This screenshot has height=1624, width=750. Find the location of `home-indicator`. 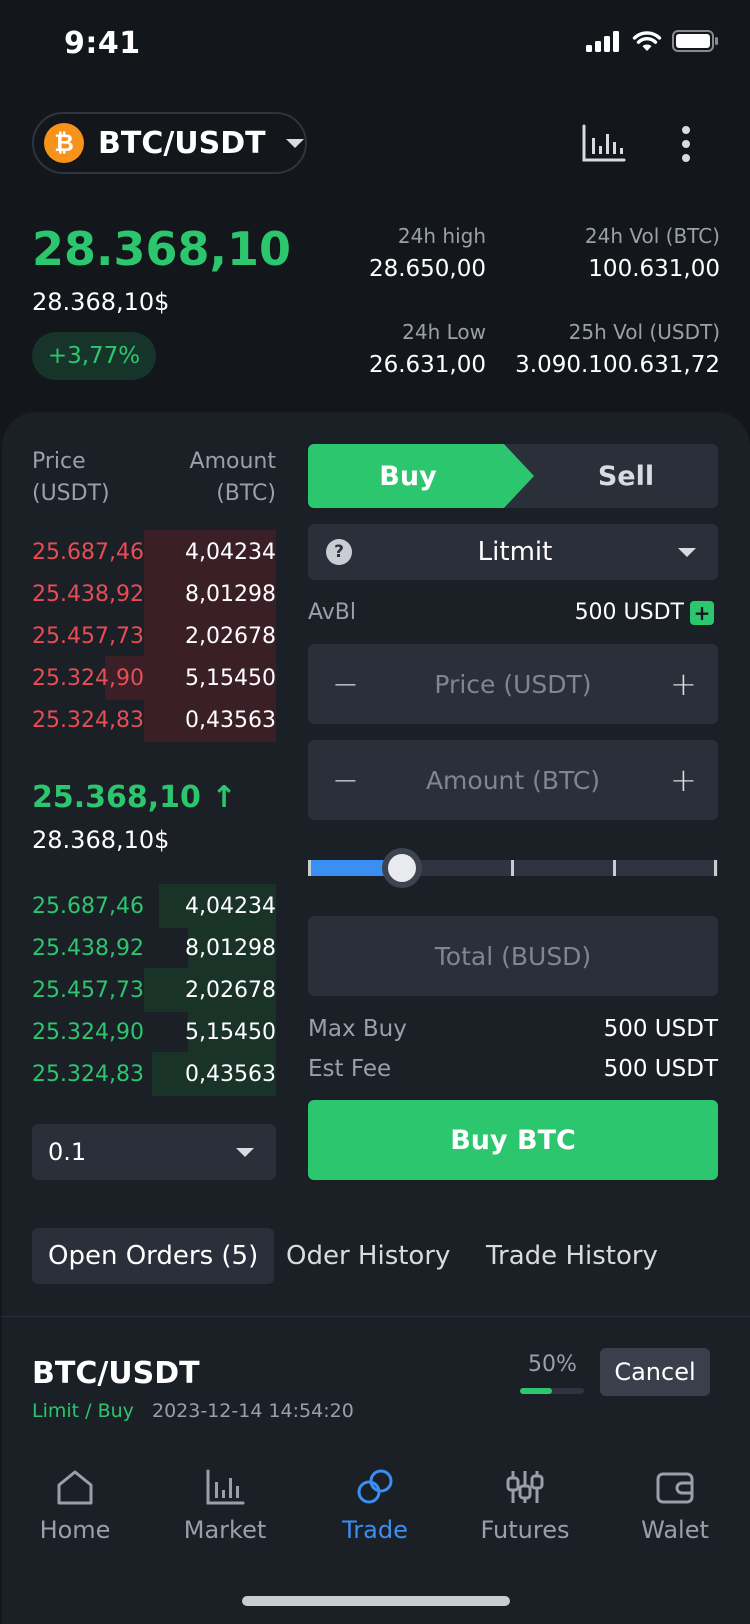

home-indicator is located at coordinates (376, 1601).